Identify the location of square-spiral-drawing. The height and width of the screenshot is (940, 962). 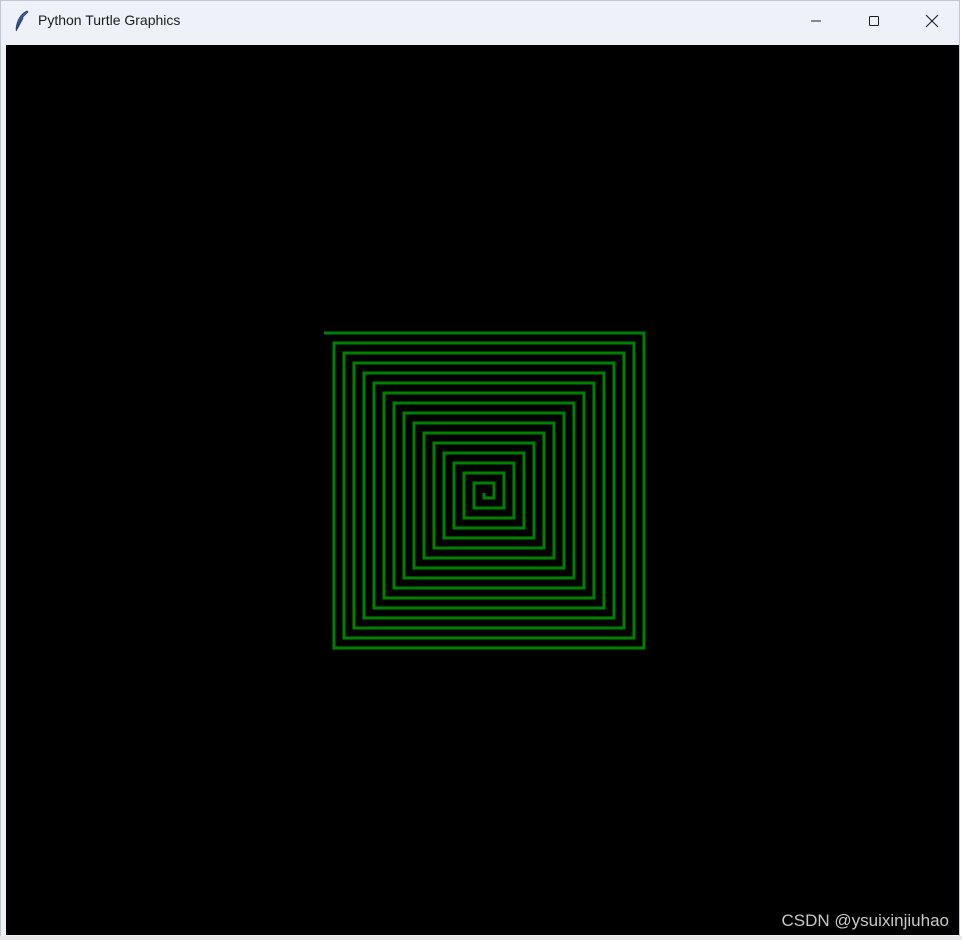
(485, 490).